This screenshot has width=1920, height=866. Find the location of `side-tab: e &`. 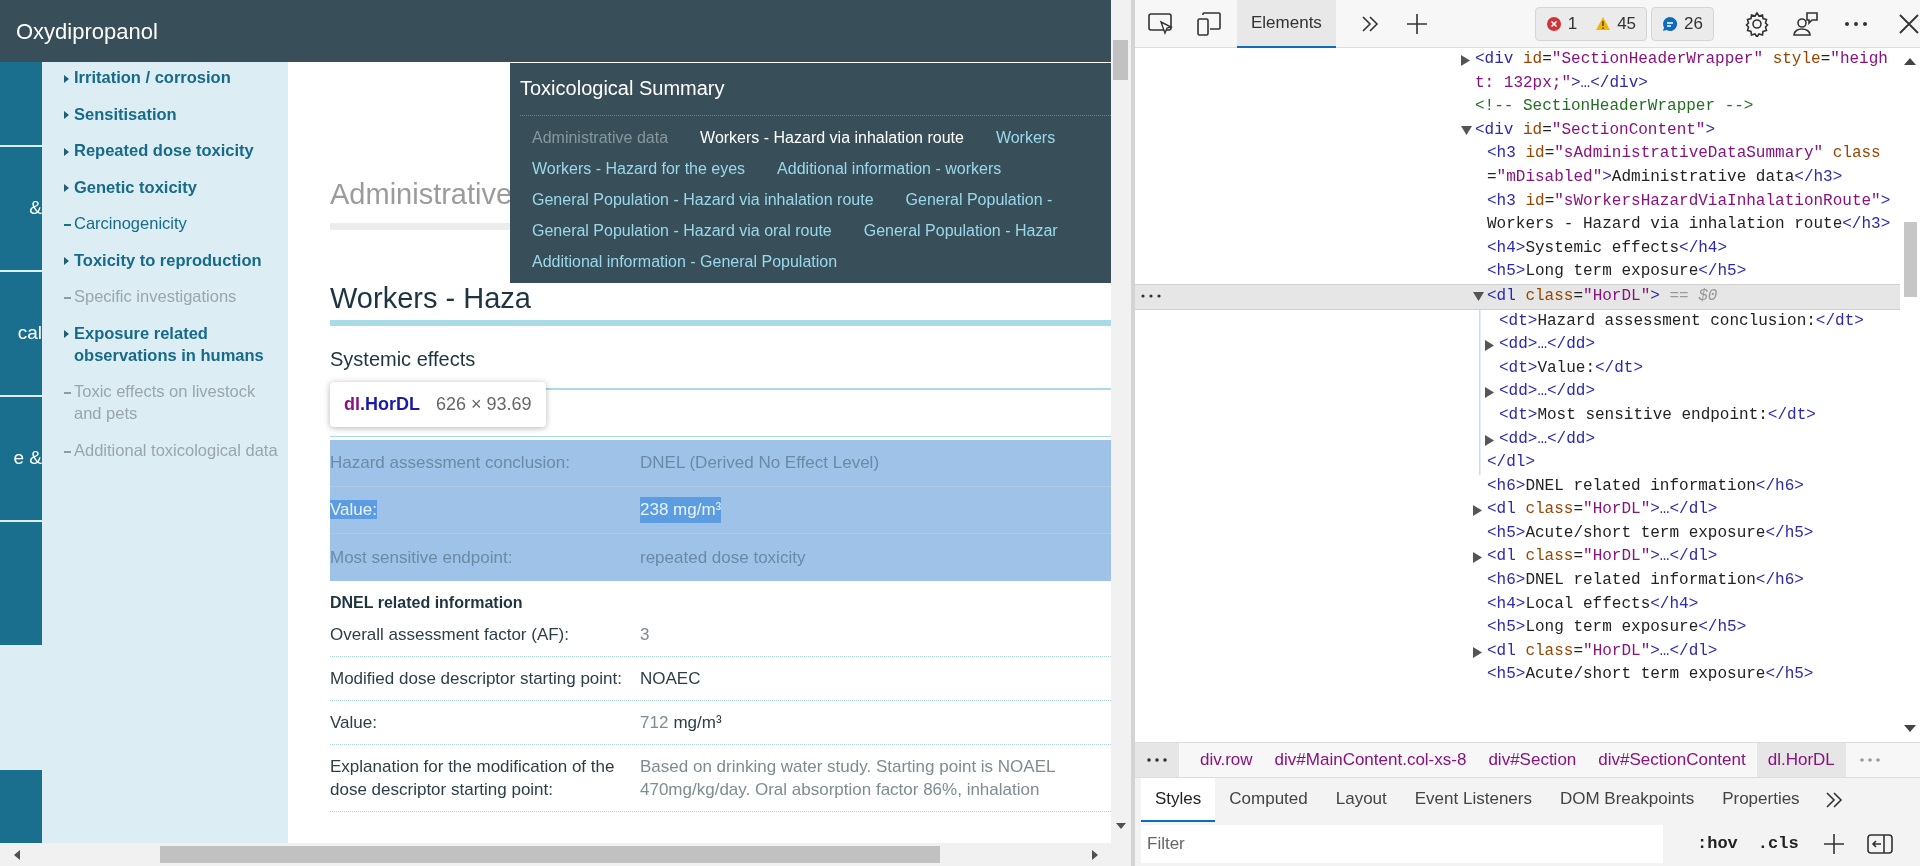

side-tab: e & is located at coordinates (21, 458).